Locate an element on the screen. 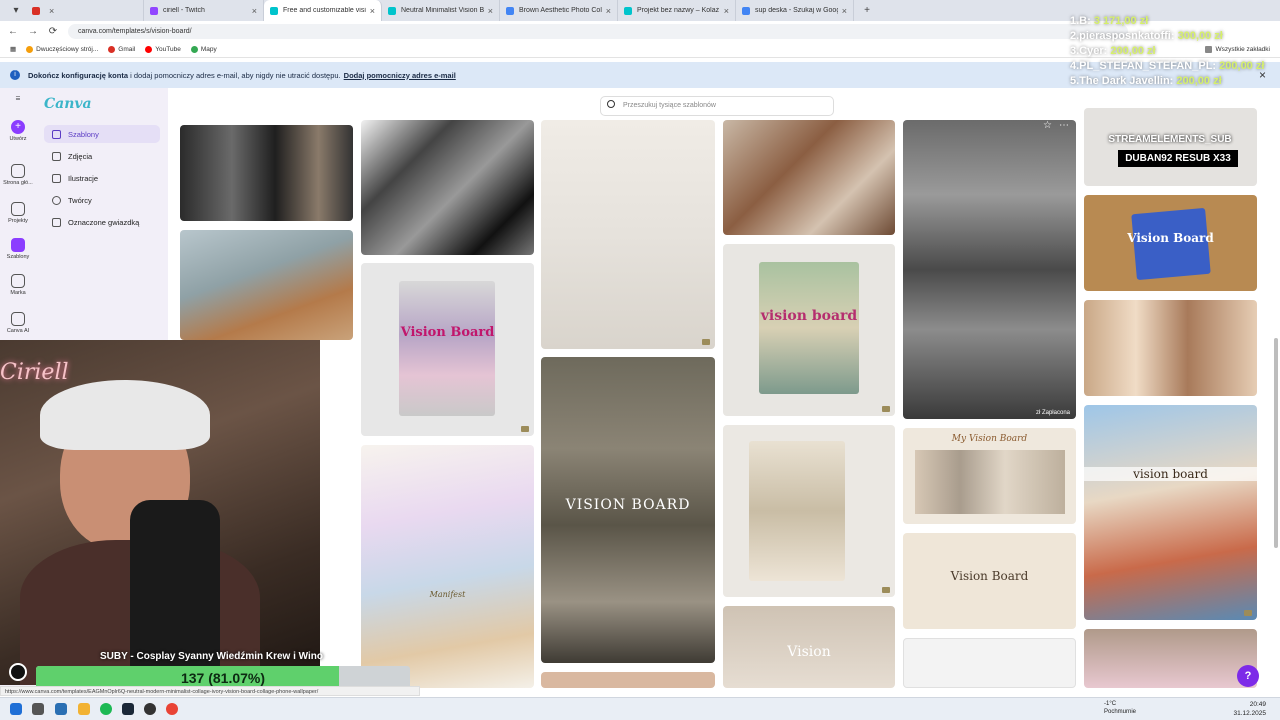 The width and height of the screenshot is (1280, 720). creator-icon is located at coordinates (56, 200).